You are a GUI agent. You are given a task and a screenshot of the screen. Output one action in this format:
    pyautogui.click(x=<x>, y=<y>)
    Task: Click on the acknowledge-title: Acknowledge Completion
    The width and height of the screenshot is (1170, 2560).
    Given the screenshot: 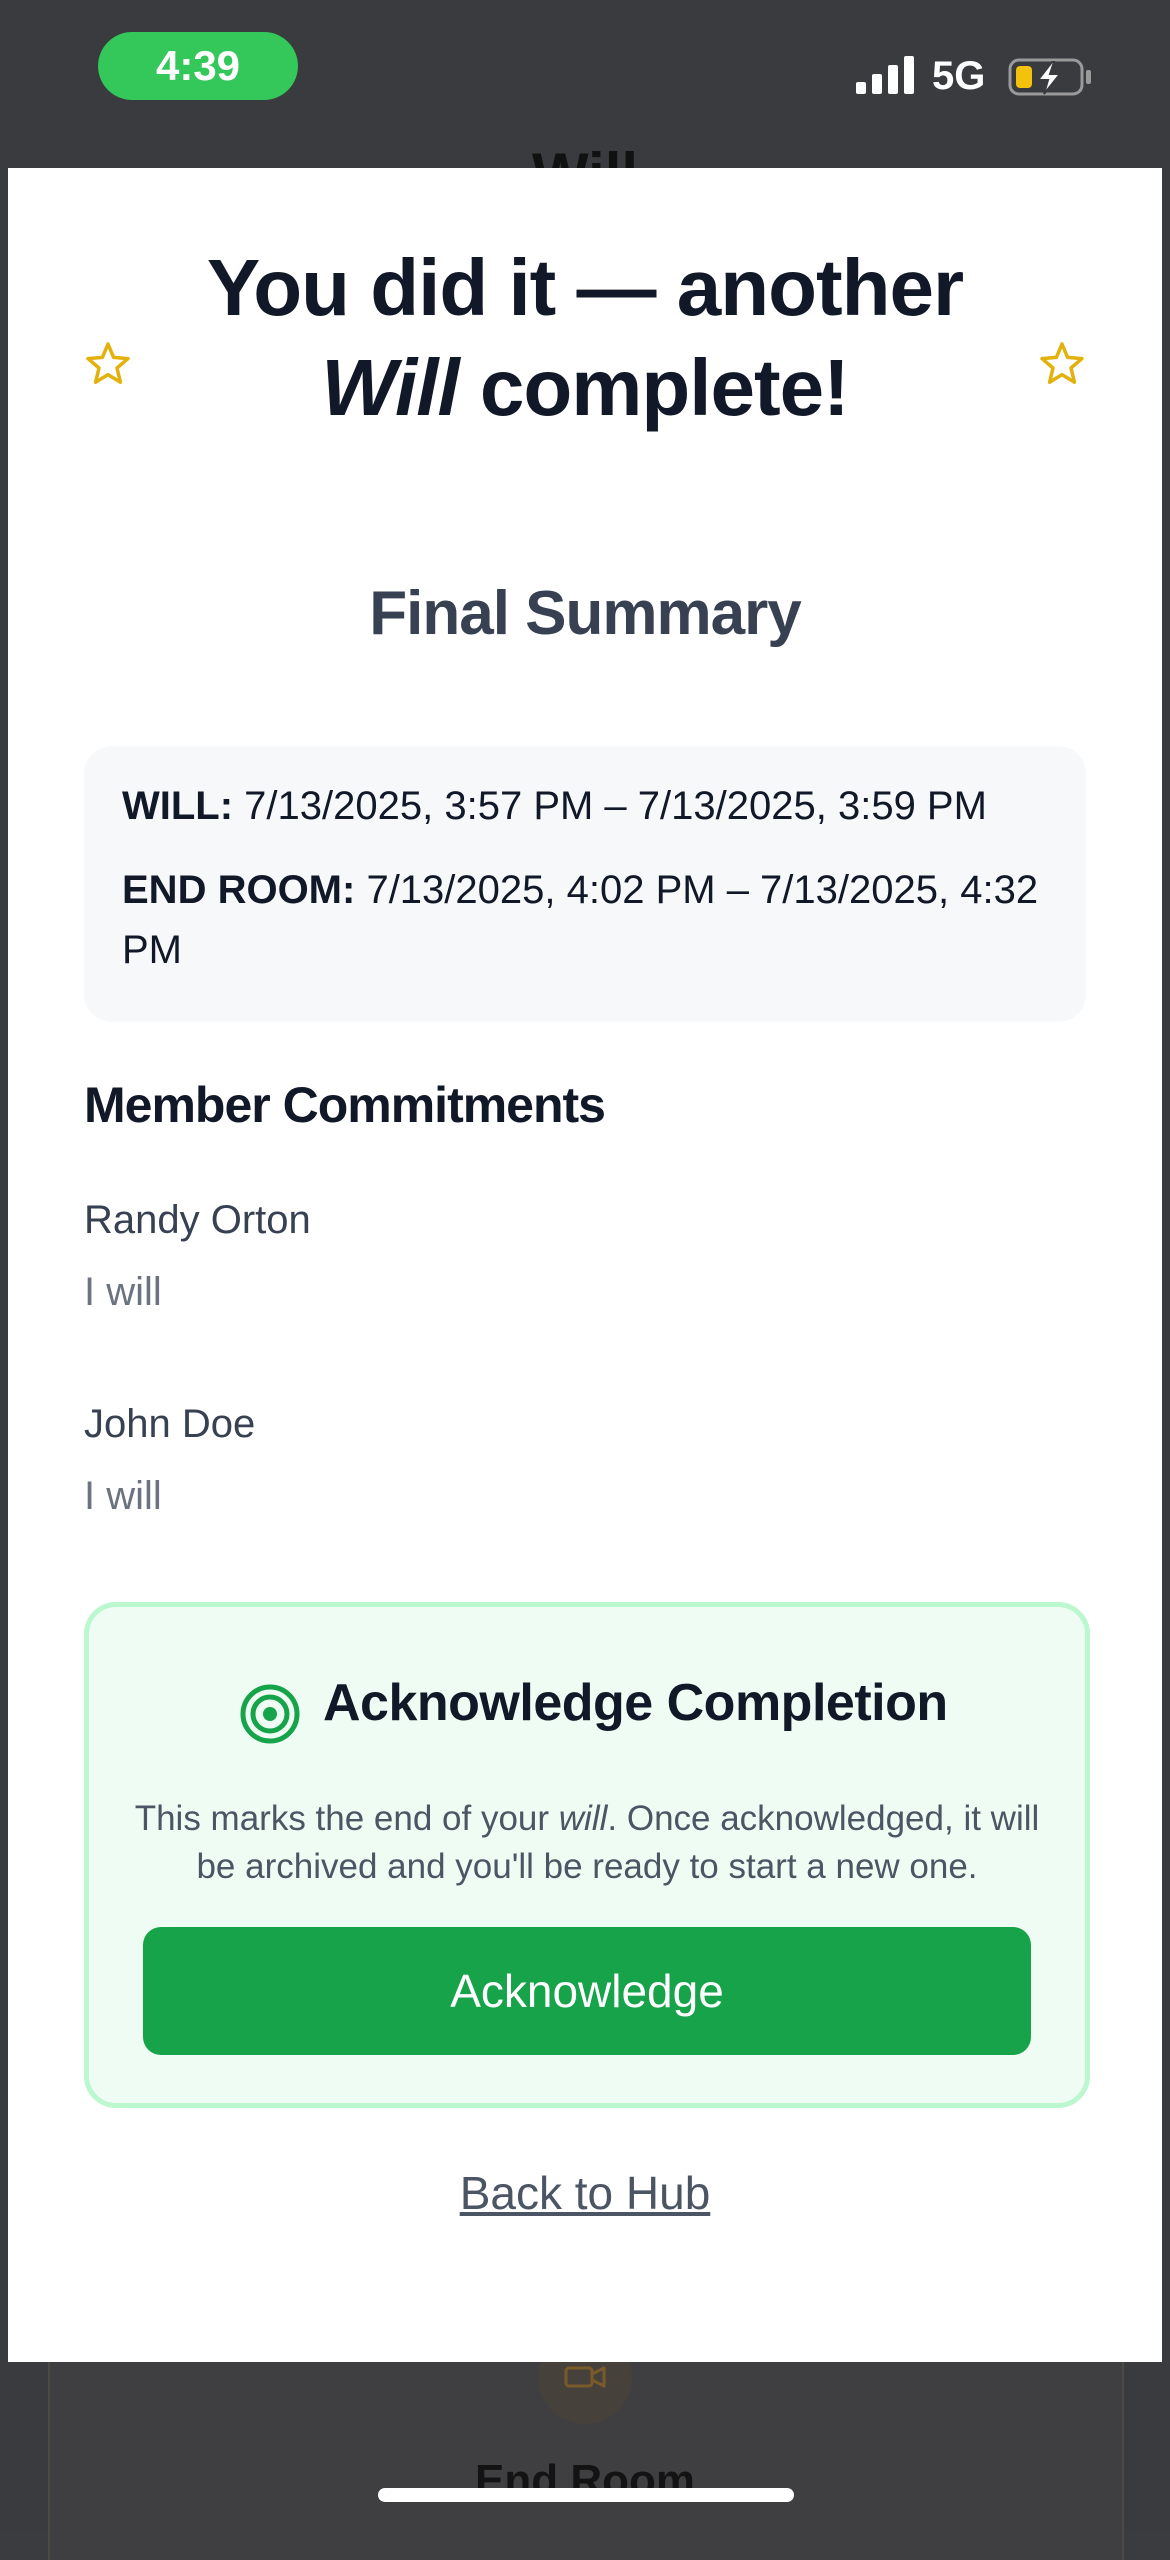 What is the action you would take?
    pyautogui.click(x=635, y=1703)
    